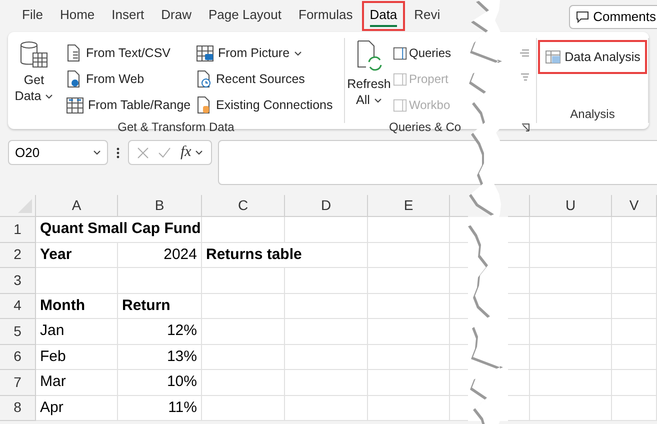 This screenshot has width=657, height=424. Describe the element at coordinates (146, 306) in the screenshot. I see `cell-text: Return` at that location.